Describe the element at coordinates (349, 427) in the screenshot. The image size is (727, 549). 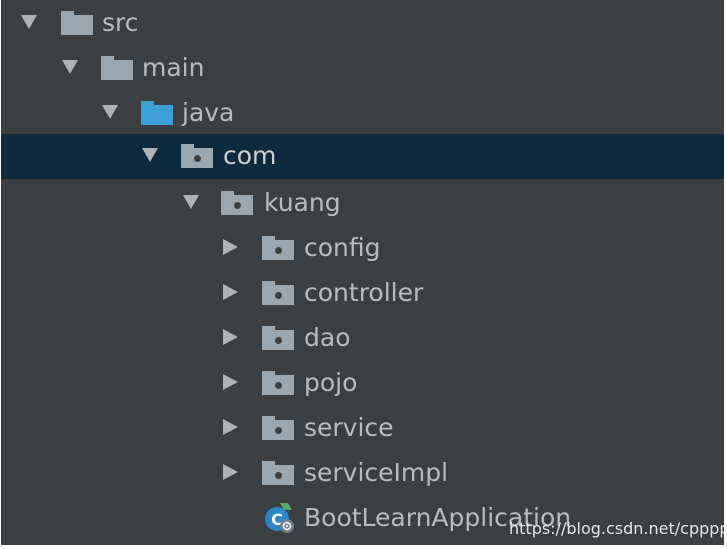
I see `tree-item-label: service` at that location.